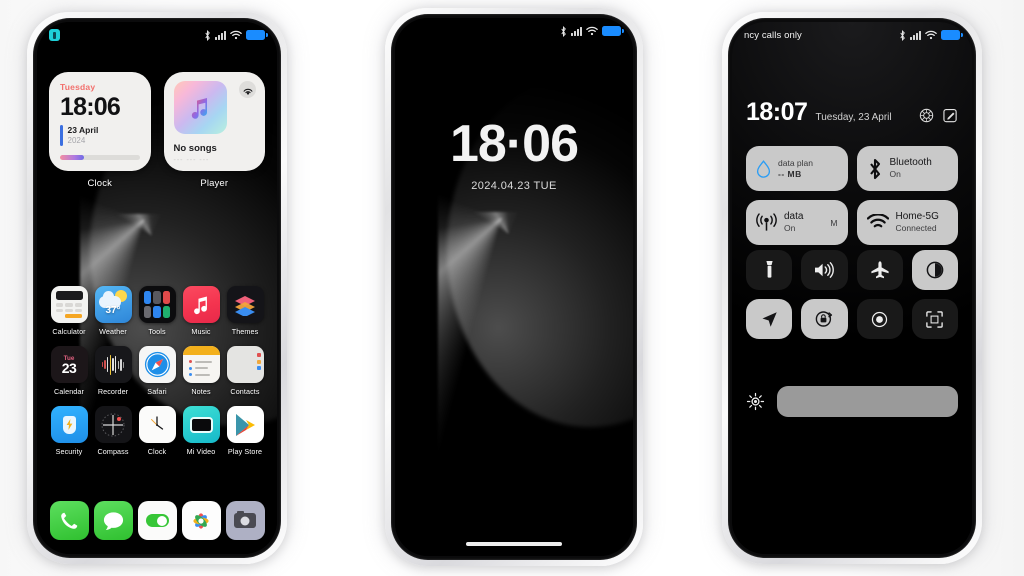 Image resolution: width=1024 pixels, height=576 pixels. What do you see at coordinates (113, 391) in the screenshot?
I see `app-label: Recorder` at bounding box center [113, 391].